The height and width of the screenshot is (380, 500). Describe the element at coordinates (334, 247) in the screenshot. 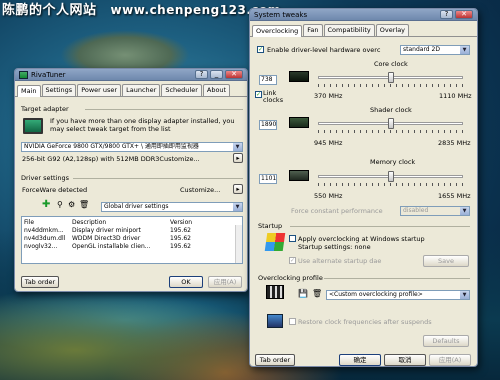

I see `startup-settings-text: Startup settings: none` at that location.